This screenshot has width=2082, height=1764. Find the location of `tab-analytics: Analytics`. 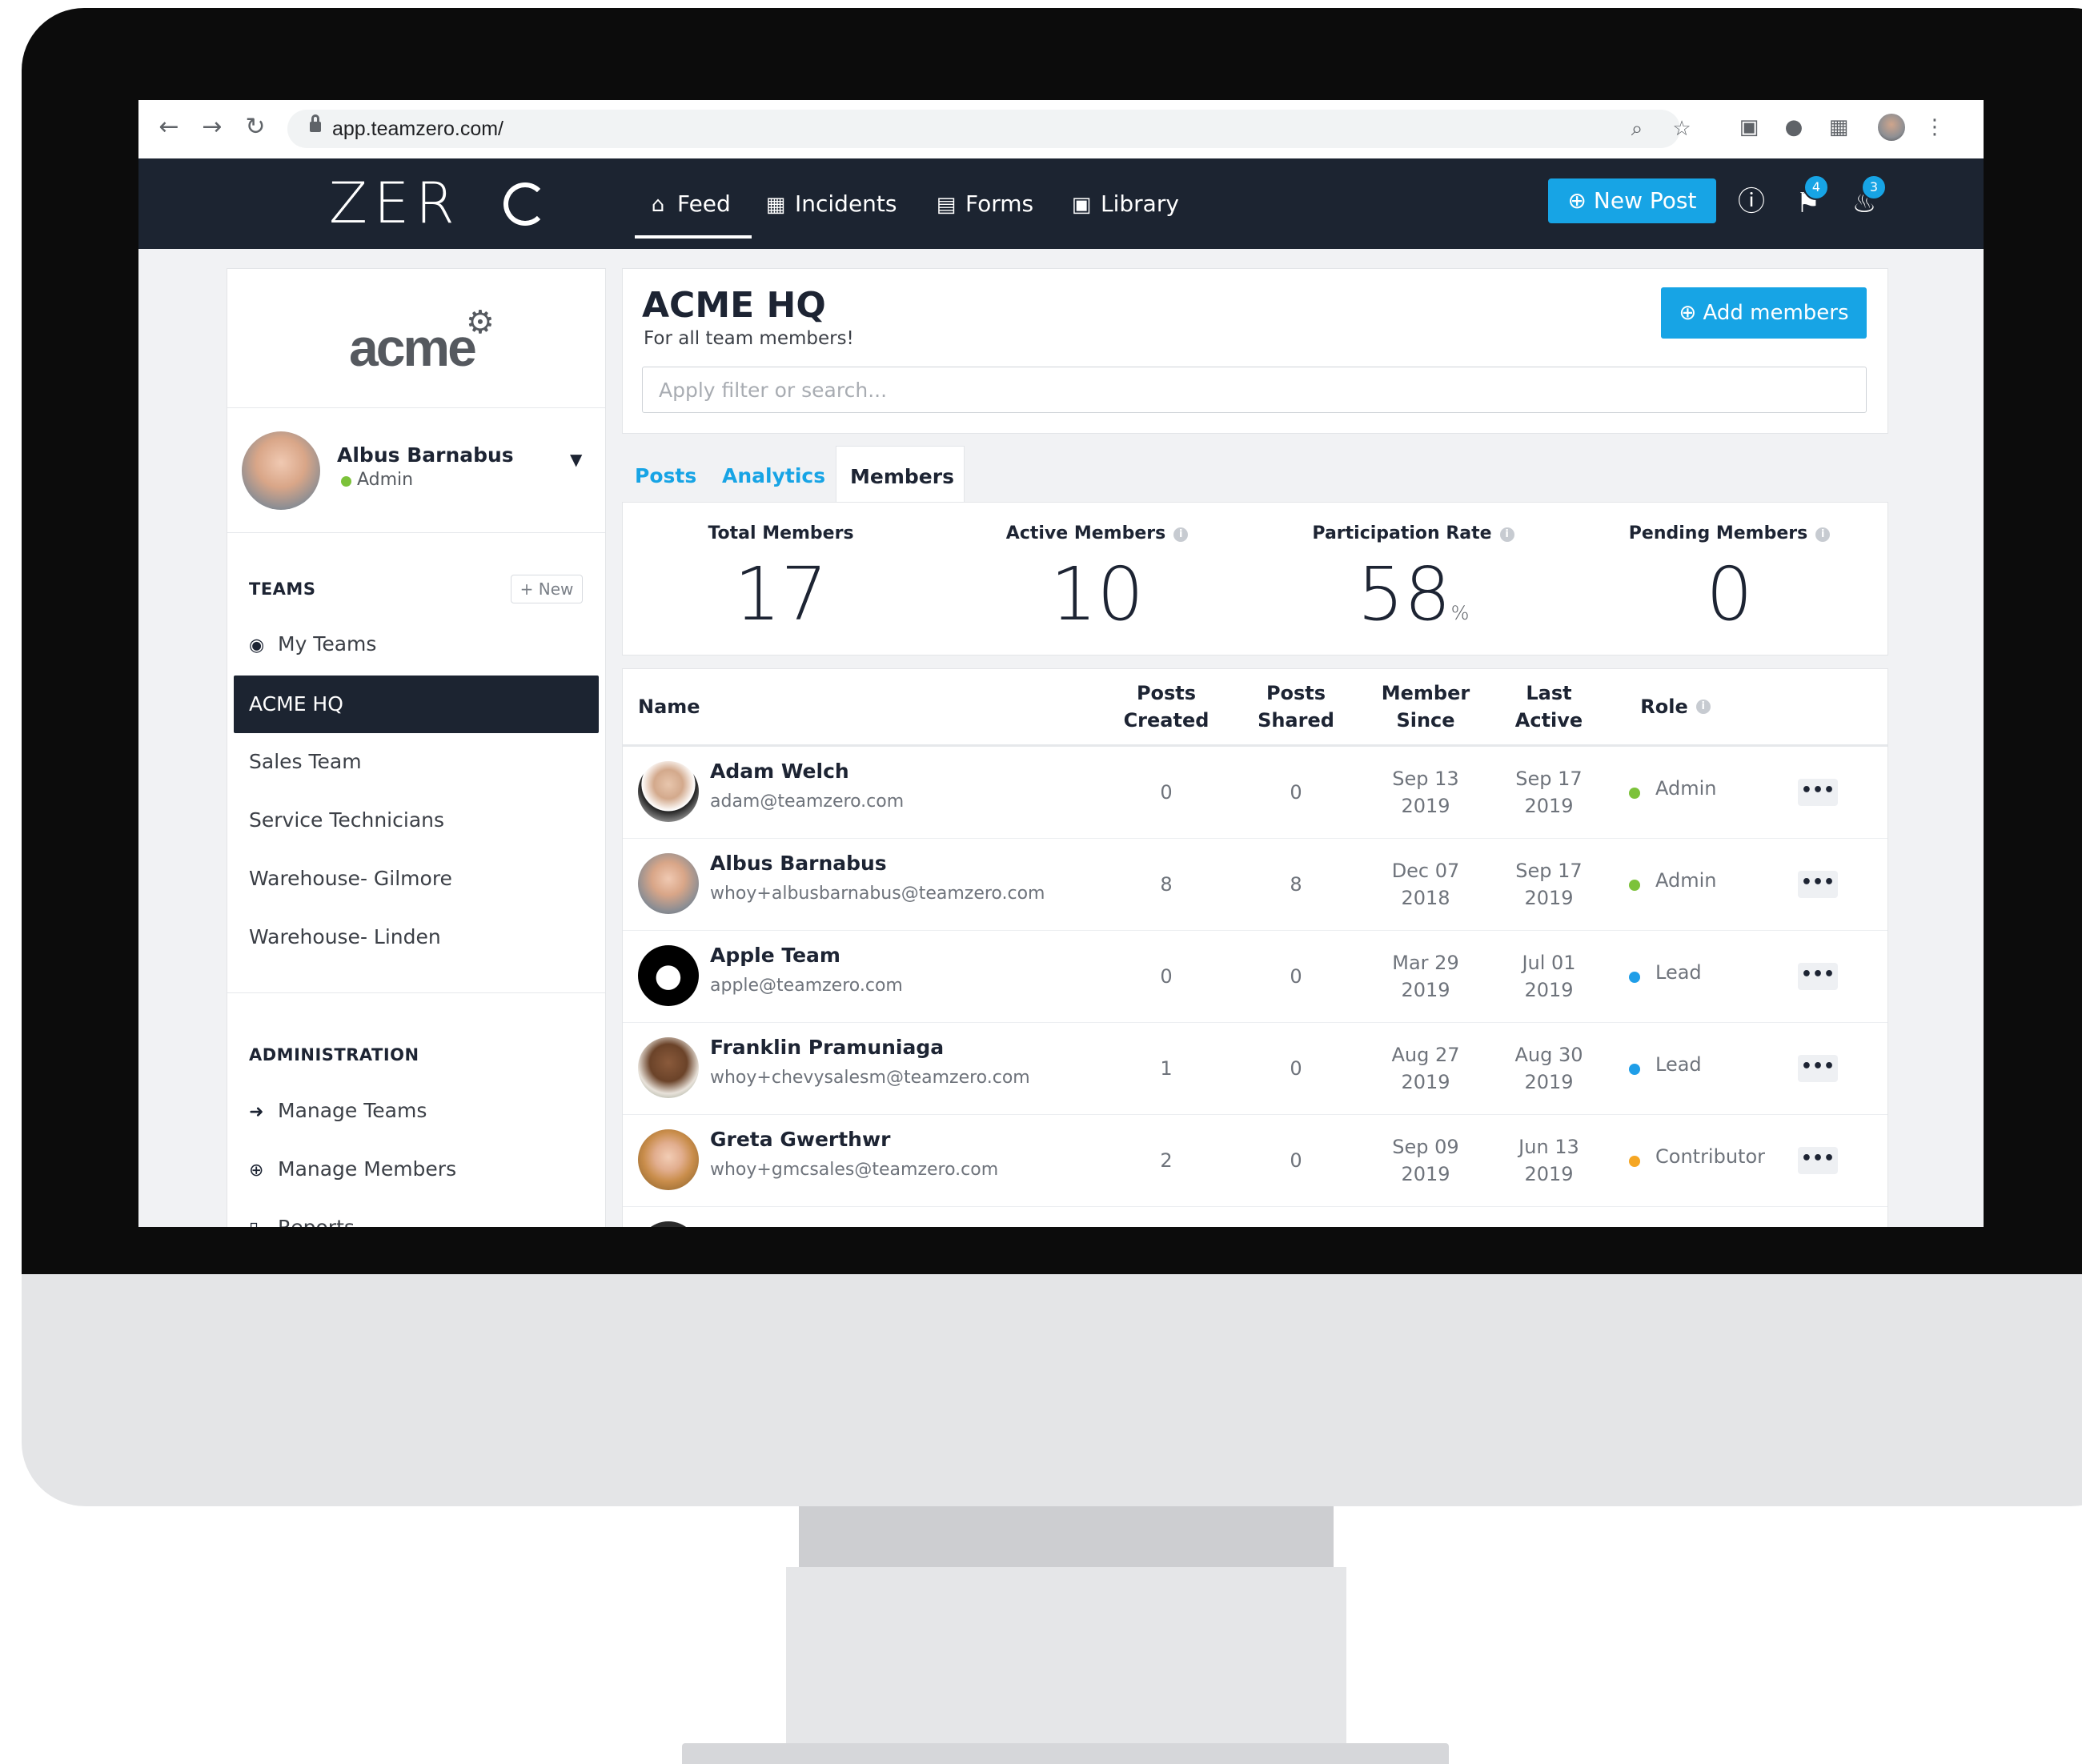

tab-analytics: Analytics is located at coordinates (773, 475).